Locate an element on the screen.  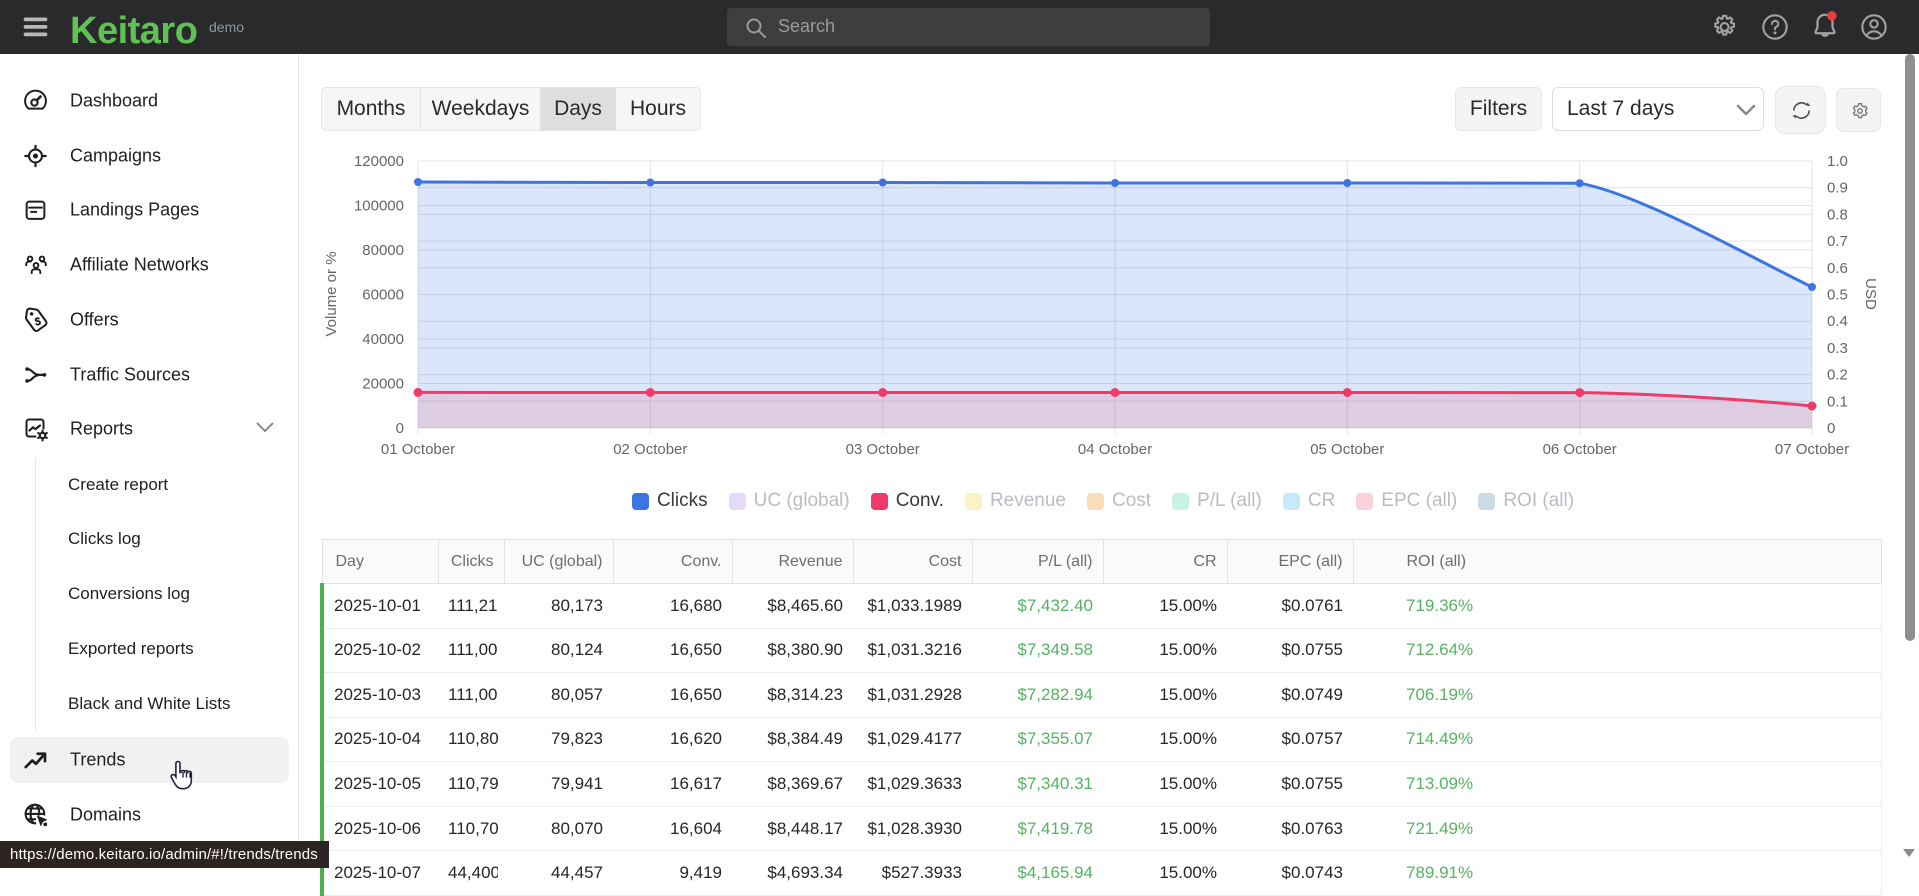
svg-text: 80000 is located at coordinates (383, 250).